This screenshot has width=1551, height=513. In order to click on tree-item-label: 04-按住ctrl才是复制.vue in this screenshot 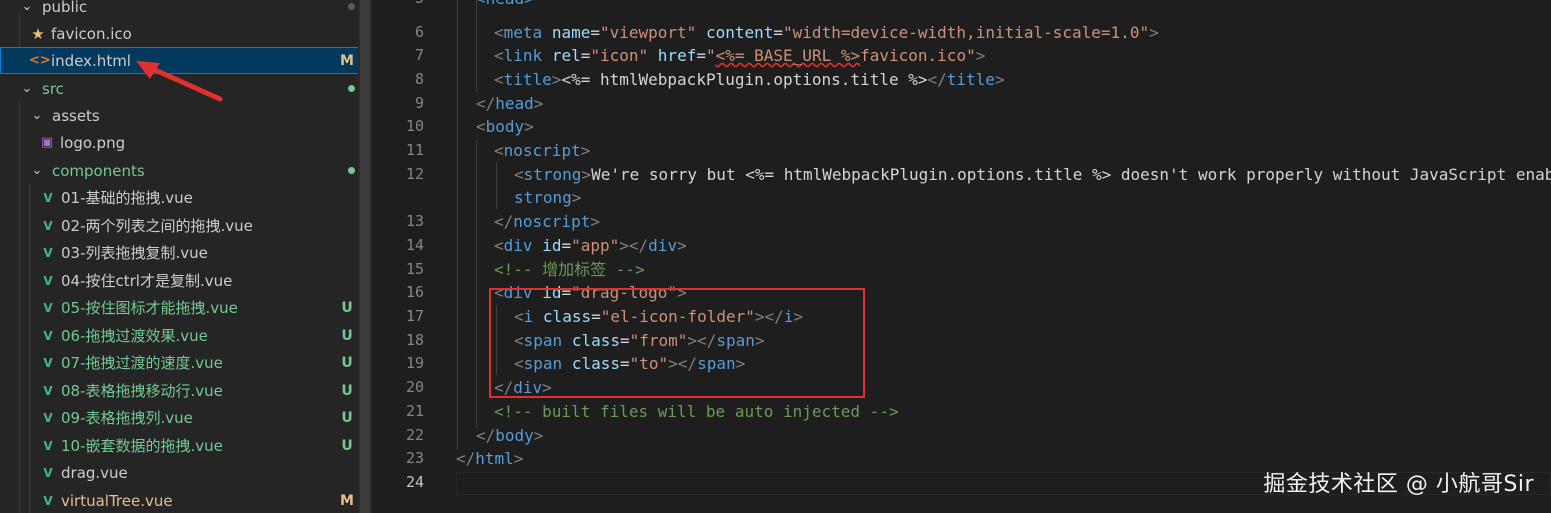, I will do `click(147, 281)`.